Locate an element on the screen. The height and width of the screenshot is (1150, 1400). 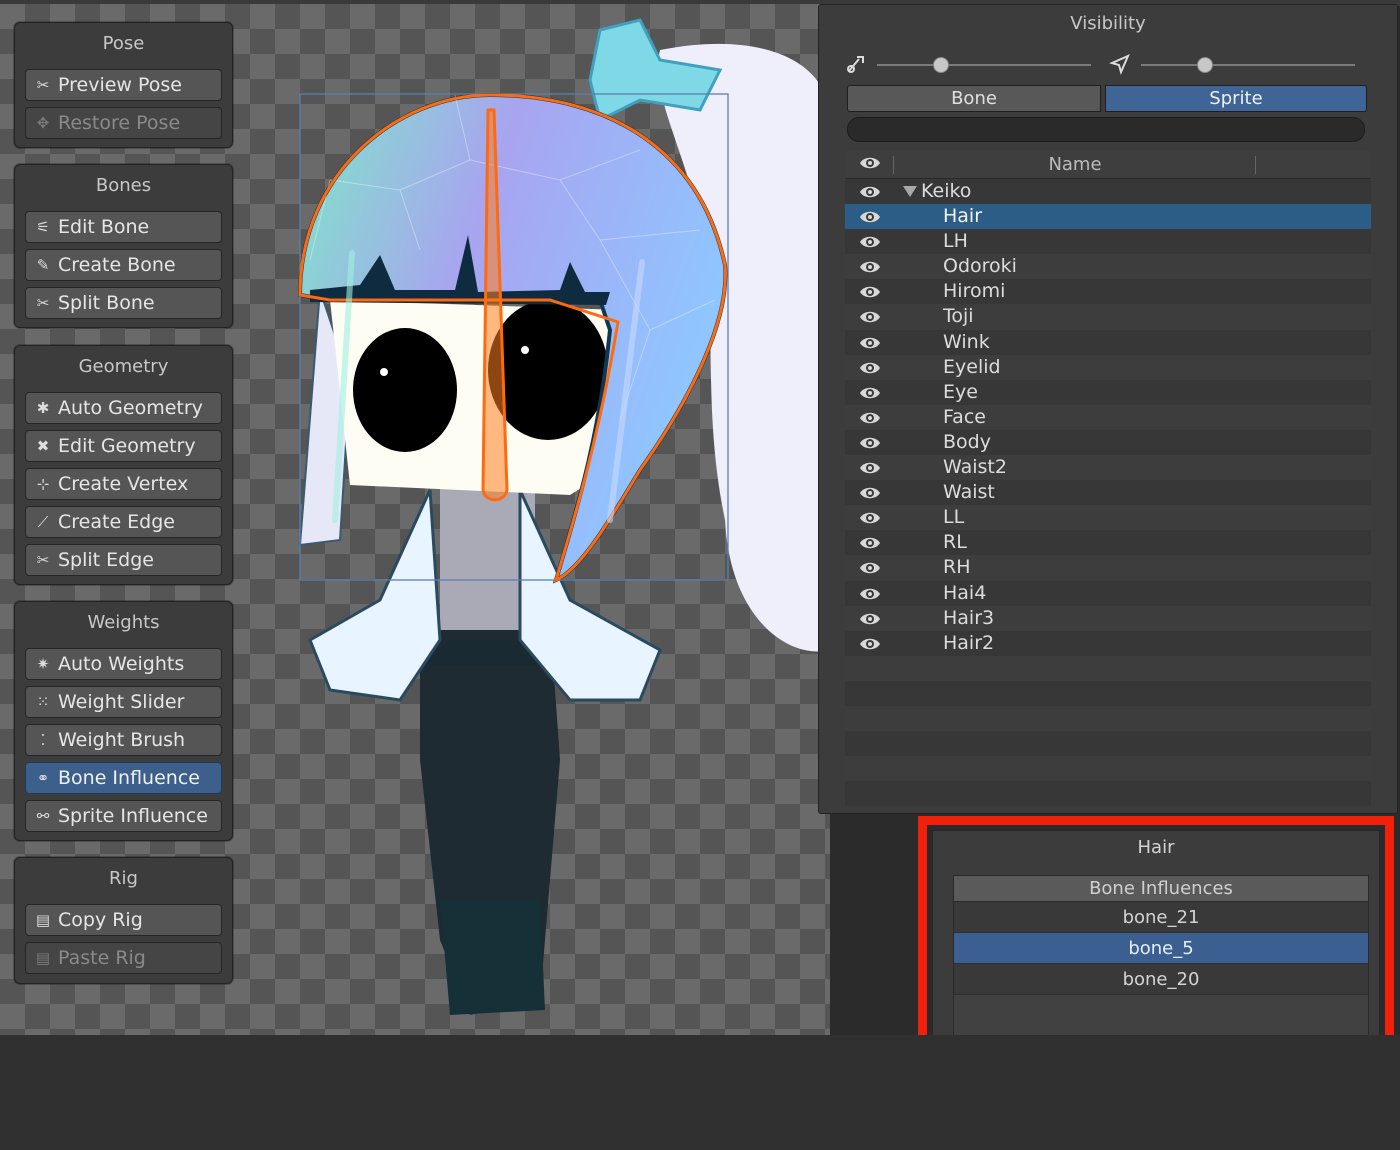
expand-triangle-icon is located at coordinates (910, 191).